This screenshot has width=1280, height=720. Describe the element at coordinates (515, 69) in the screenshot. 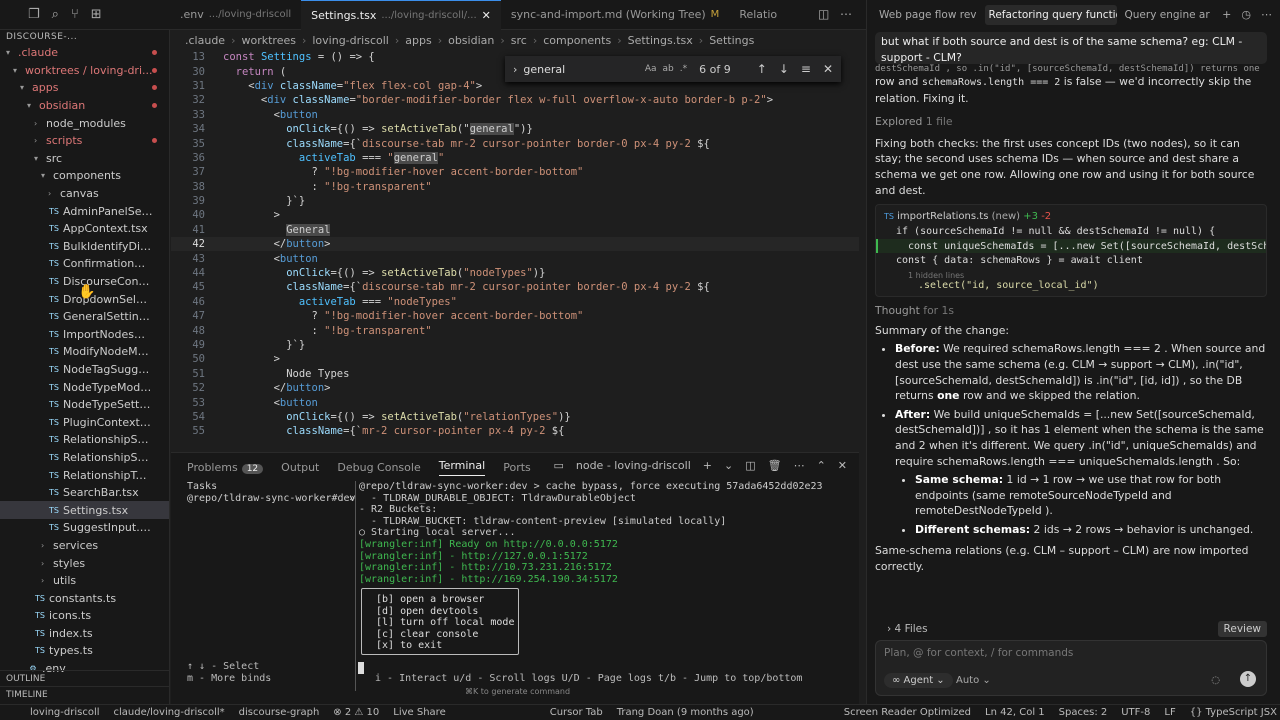

I see `find-toggle-replace-icon: ›` at that location.